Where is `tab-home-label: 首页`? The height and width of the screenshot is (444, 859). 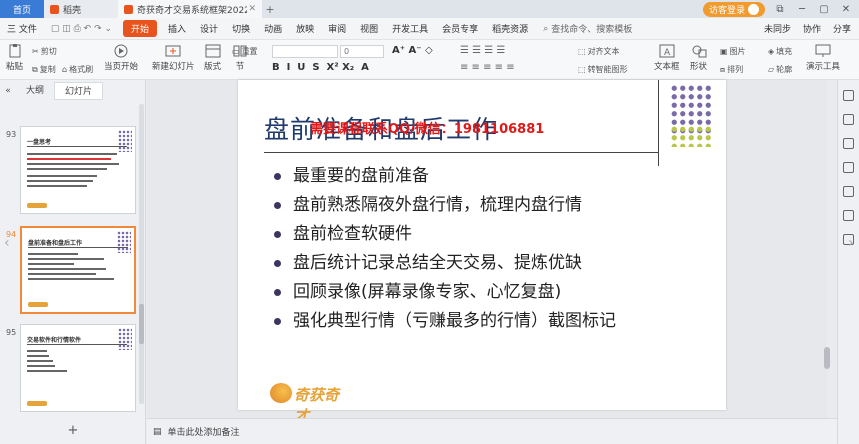 tab-home-label: 首页 is located at coordinates (21, 10).